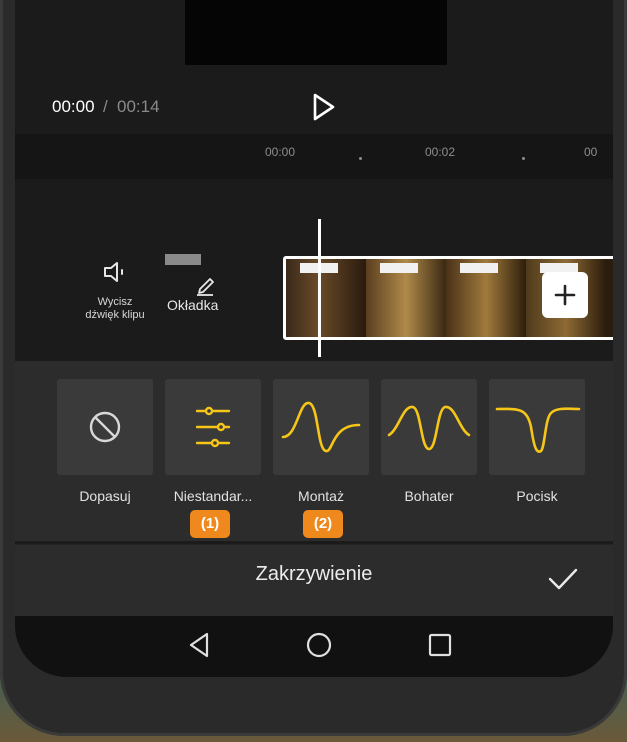  I want to click on mute-clip-button: Wycisz dźwięk klipu, so click(115, 299).